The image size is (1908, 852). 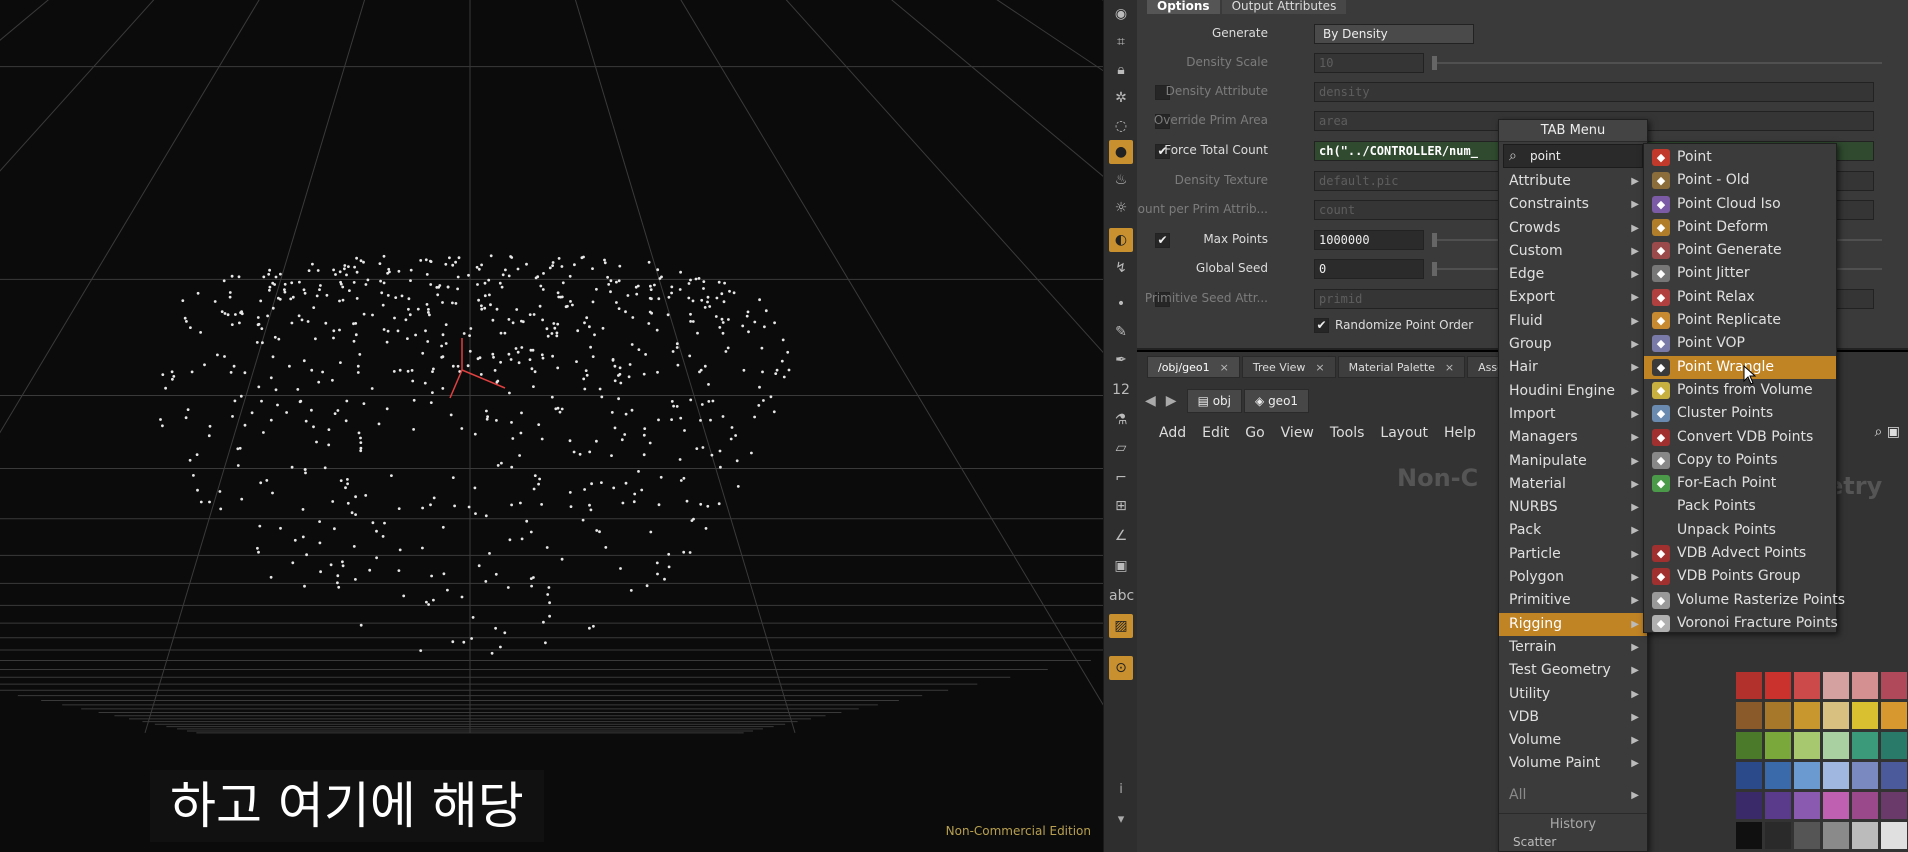 I want to click on node-menu-item: ◆ Point - Old, so click(x=1740, y=180).